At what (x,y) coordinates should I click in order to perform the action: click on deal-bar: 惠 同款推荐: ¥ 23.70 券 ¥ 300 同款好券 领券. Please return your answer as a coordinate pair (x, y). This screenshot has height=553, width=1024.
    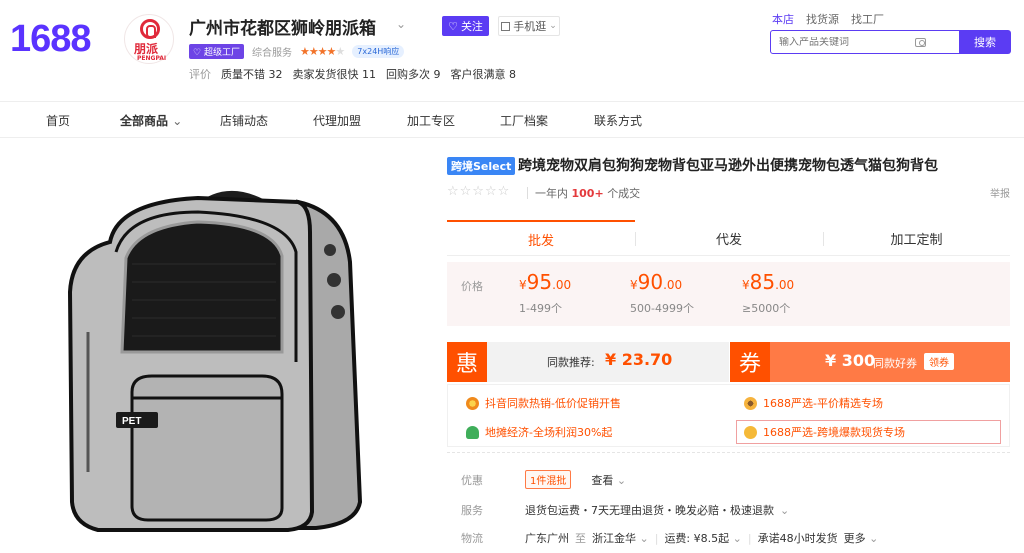
    Looking at the image, I should click on (728, 362).